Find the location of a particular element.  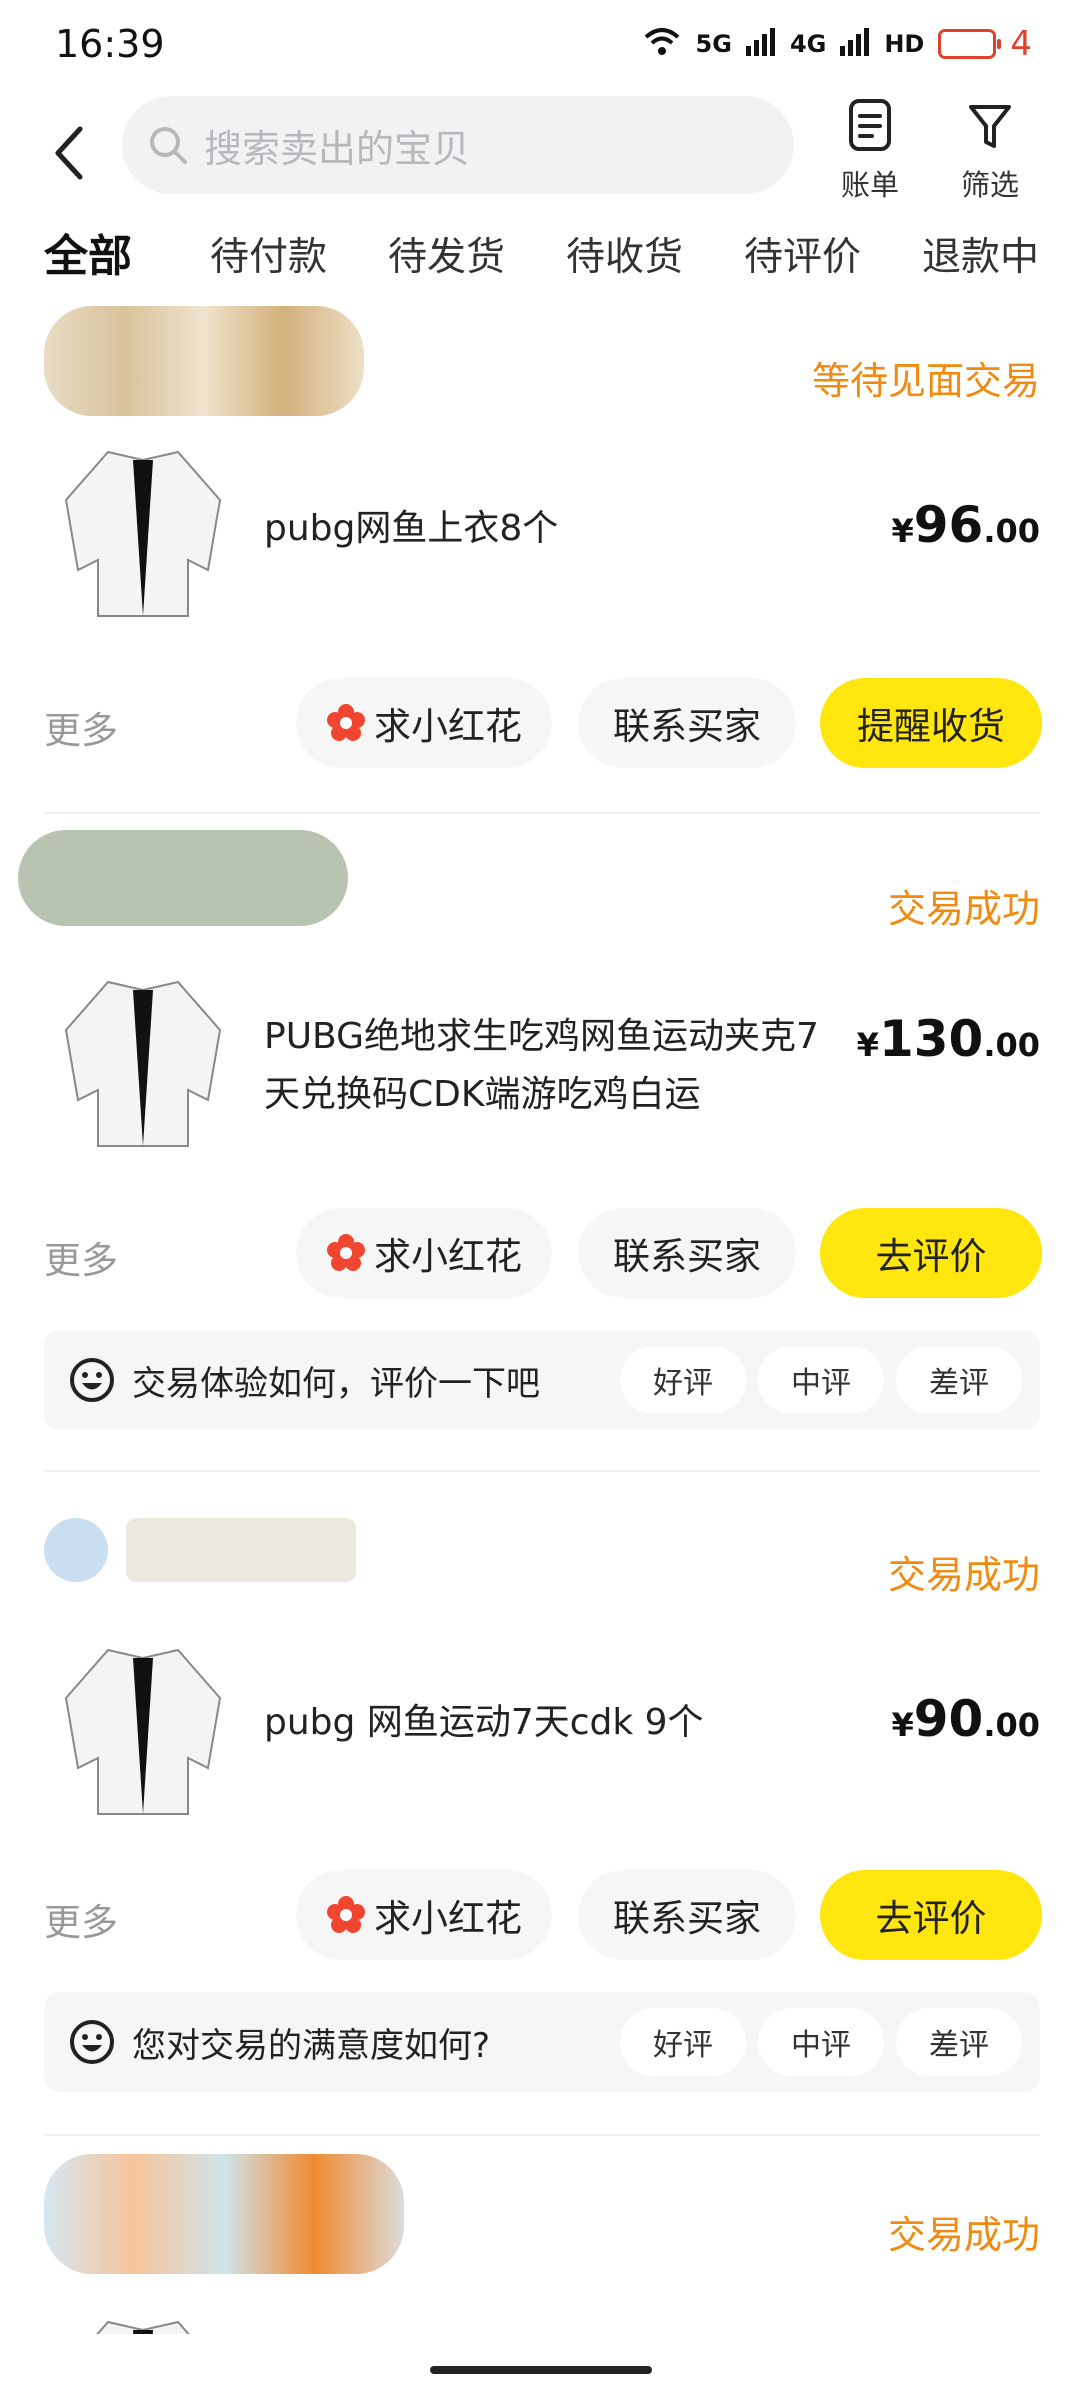

product-title: PUBG绝地求生吃鸡网鱼运动夹克7天兑换码CDK端游吃鸡白运 is located at coordinates (559, 1066).